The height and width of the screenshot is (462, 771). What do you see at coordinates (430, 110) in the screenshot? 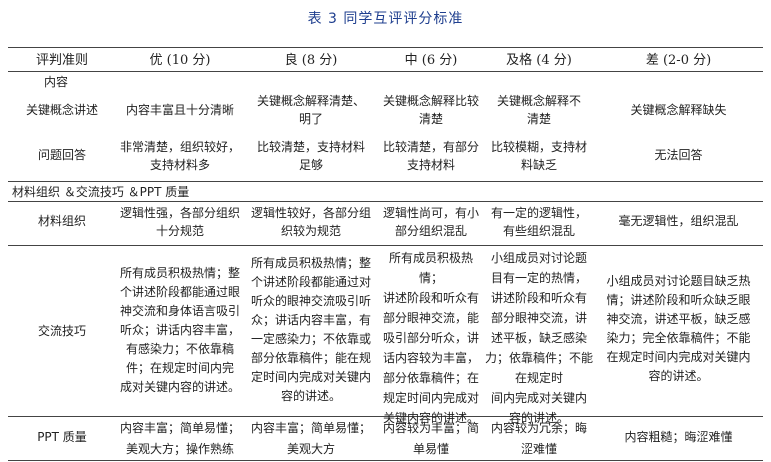
I see `cell: 关键概念解释比较 清楚` at bounding box center [430, 110].